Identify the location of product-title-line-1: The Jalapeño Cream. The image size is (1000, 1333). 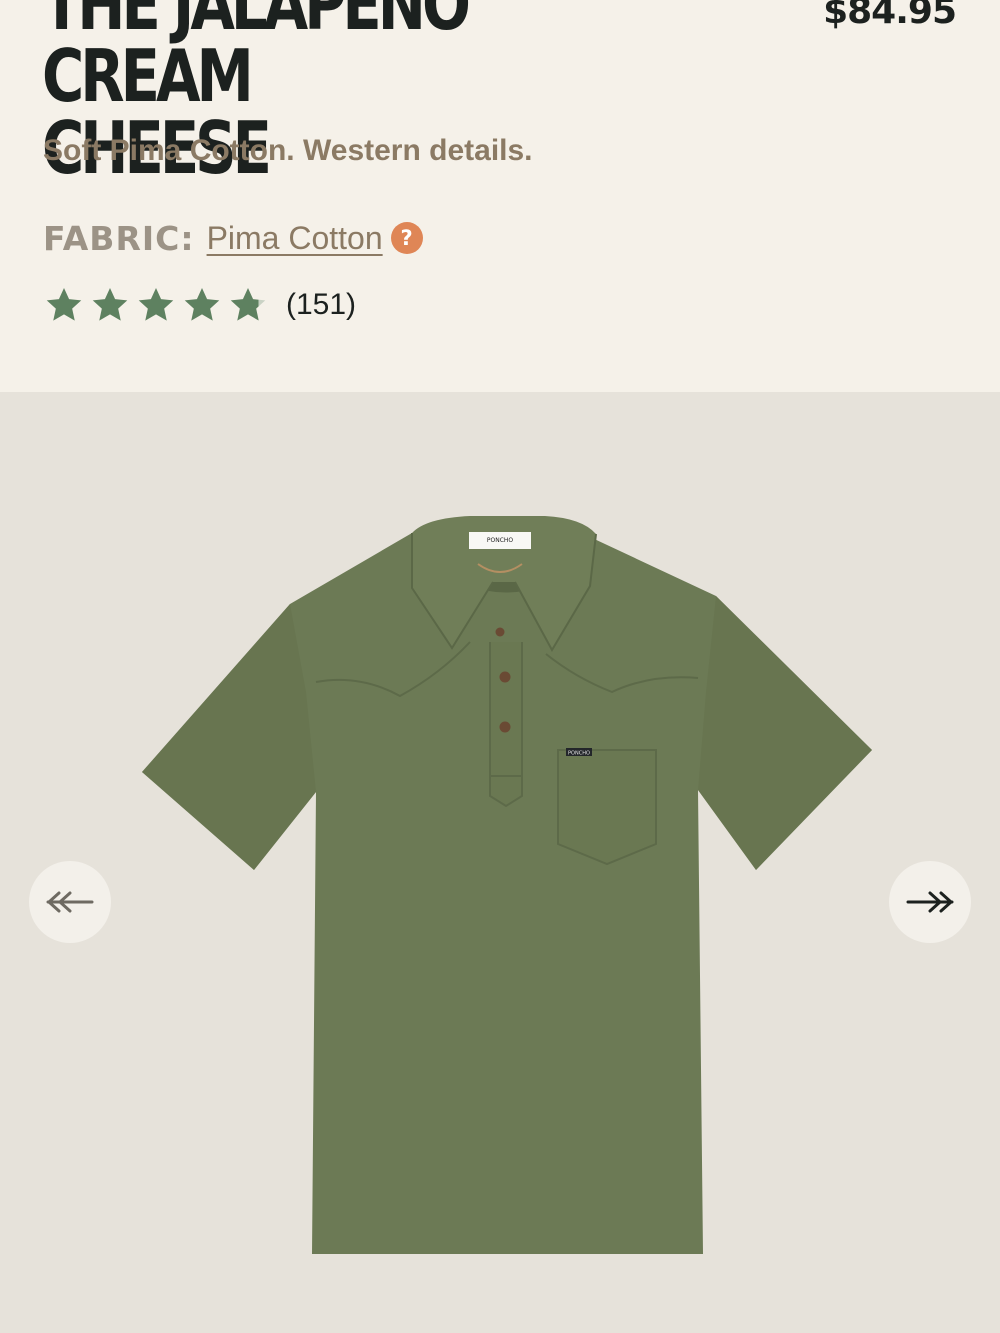
(256, 59).